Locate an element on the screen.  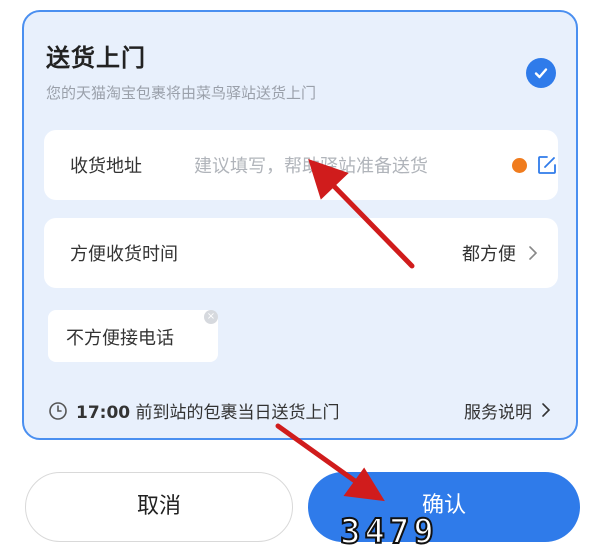
delivery-time-row: 方便收货时间 都方便 is located at coordinates (301, 253).